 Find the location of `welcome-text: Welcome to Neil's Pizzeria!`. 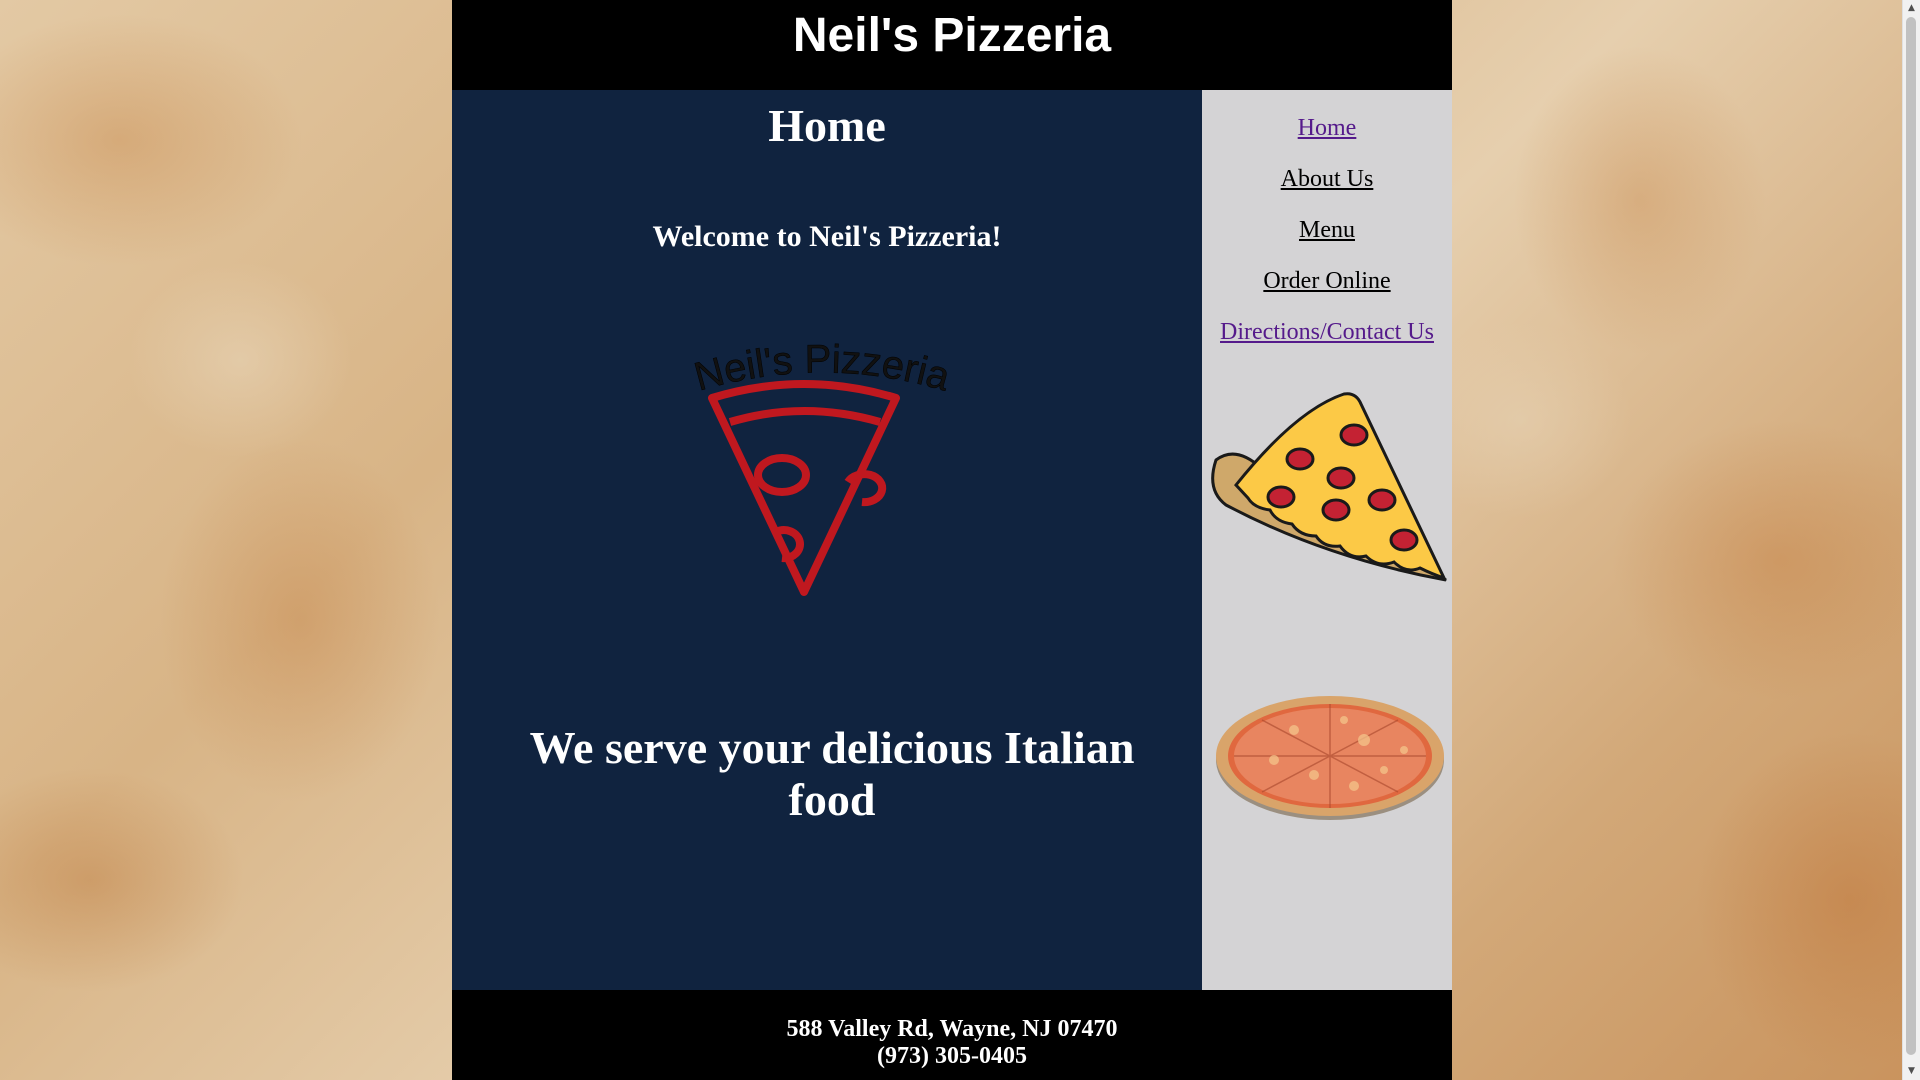

welcome-text: Welcome to Neil's Pizzeria! is located at coordinates (827, 236).